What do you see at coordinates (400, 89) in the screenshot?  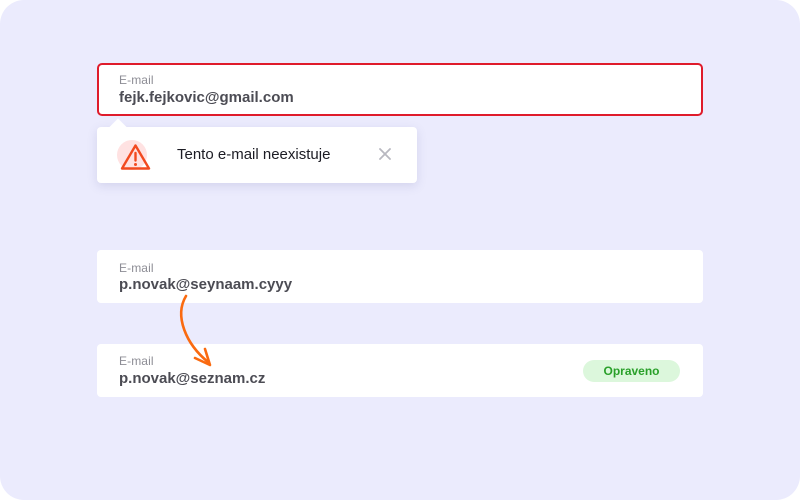 I see `email-field-error: E-mail fejk.fejkovic@gmail.com` at bounding box center [400, 89].